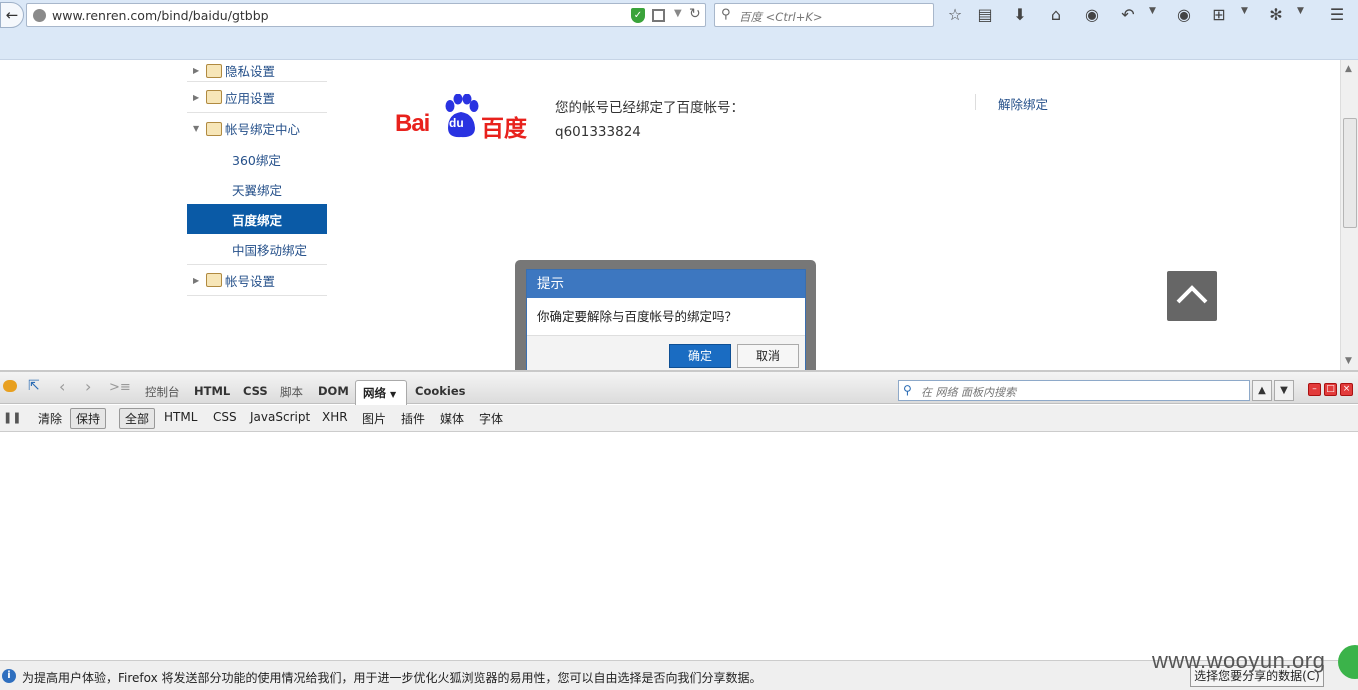 The width and height of the screenshot is (1358, 690). What do you see at coordinates (452, 418) in the screenshot?
I see `filter-media: 媒体` at bounding box center [452, 418].